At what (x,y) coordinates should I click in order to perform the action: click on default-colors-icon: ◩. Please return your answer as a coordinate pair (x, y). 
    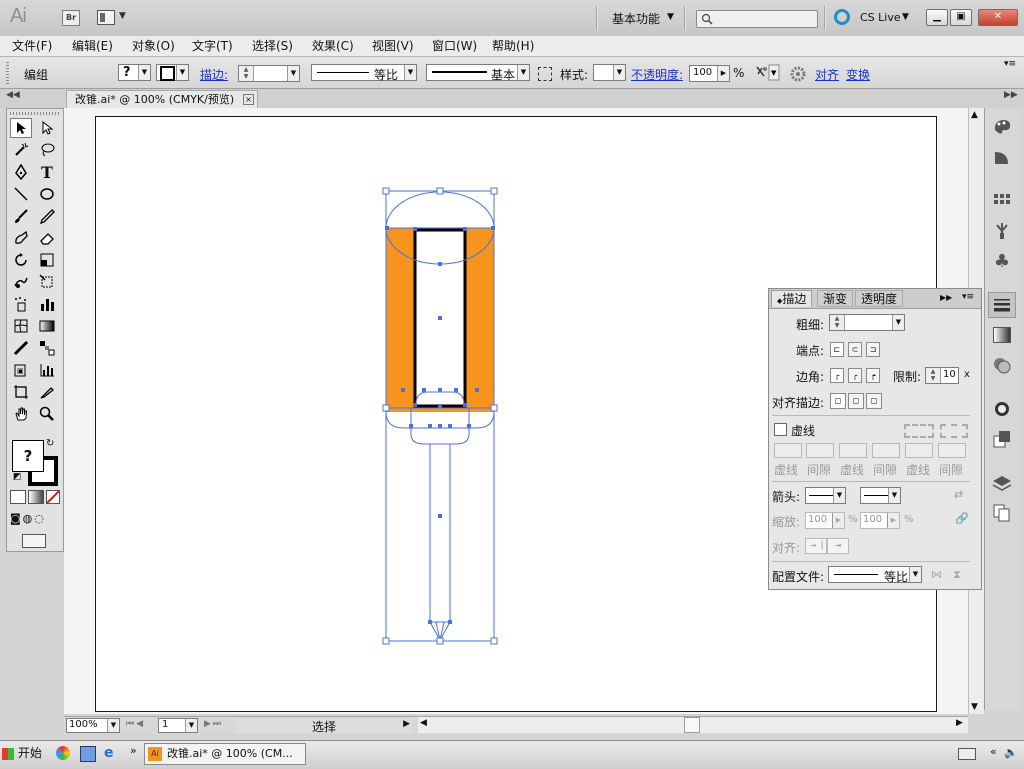
    Looking at the image, I should click on (17, 477).